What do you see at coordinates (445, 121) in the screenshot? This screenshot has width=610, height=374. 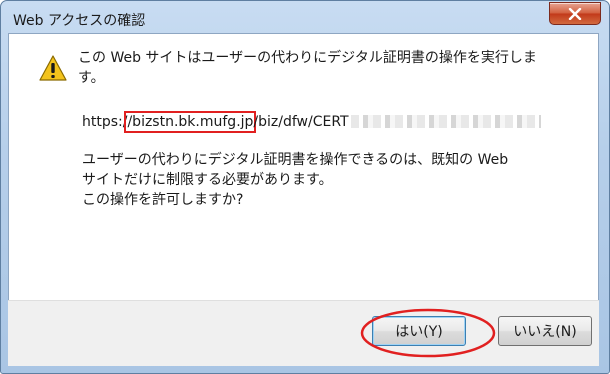 I see `url-redacted` at bounding box center [445, 121].